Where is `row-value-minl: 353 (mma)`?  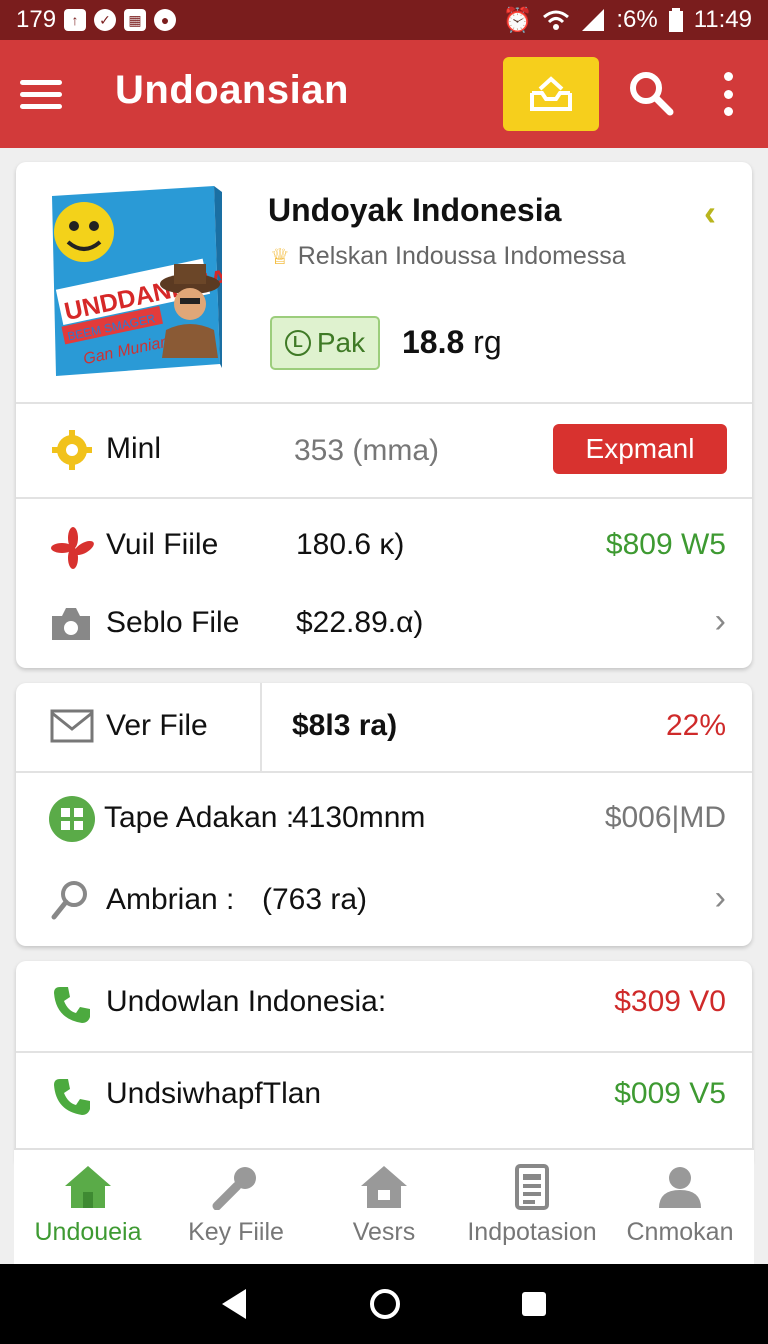
row-value-minl: 353 (mma) is located at coordinates (367, 450).